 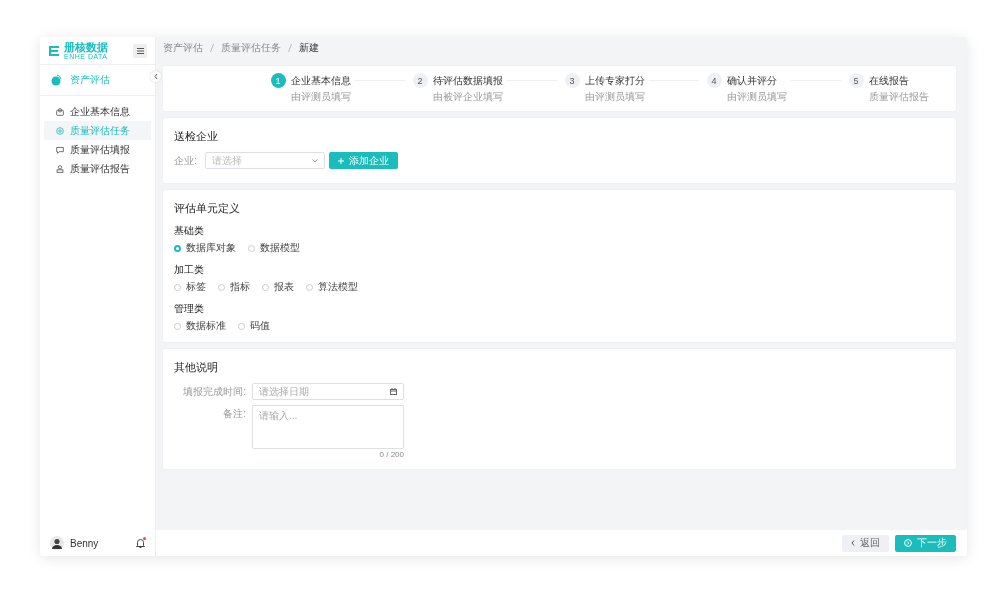 I want to click on step-title: 待评估数据填报, so click(x=467, y=81).